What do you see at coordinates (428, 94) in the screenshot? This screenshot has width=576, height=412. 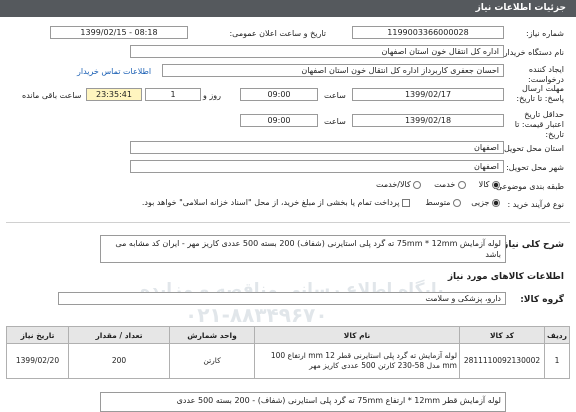 I see `deadline-date-field: 1399/02/17` at bounding box center [428, 94].